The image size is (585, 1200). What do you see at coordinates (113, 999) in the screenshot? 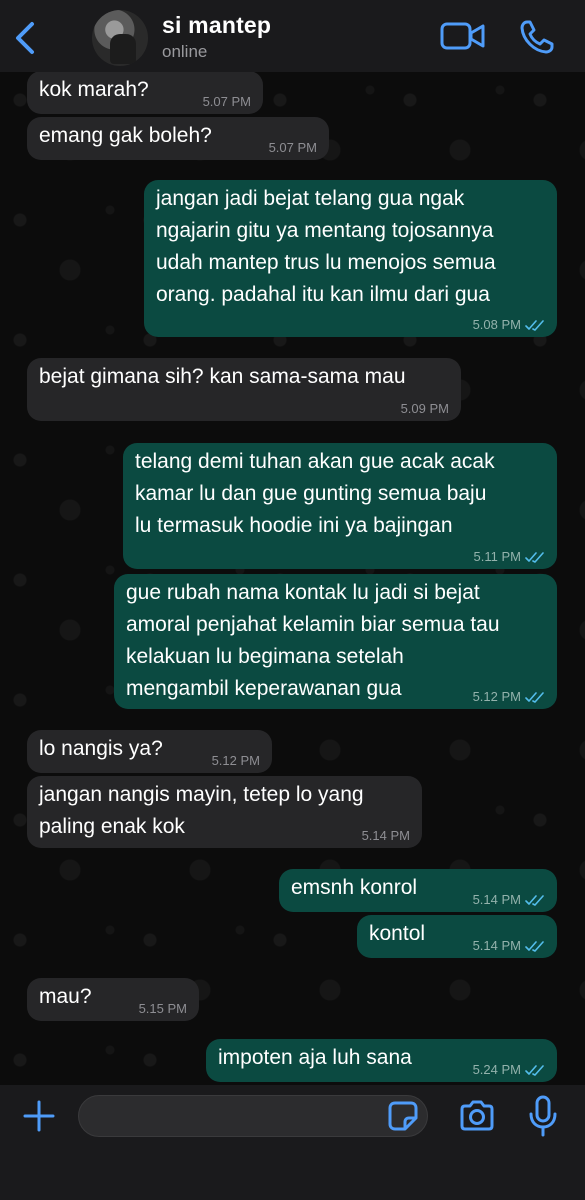
I see `incoming-message: mau? 5.15 PM` at bounding box center [113, 999].